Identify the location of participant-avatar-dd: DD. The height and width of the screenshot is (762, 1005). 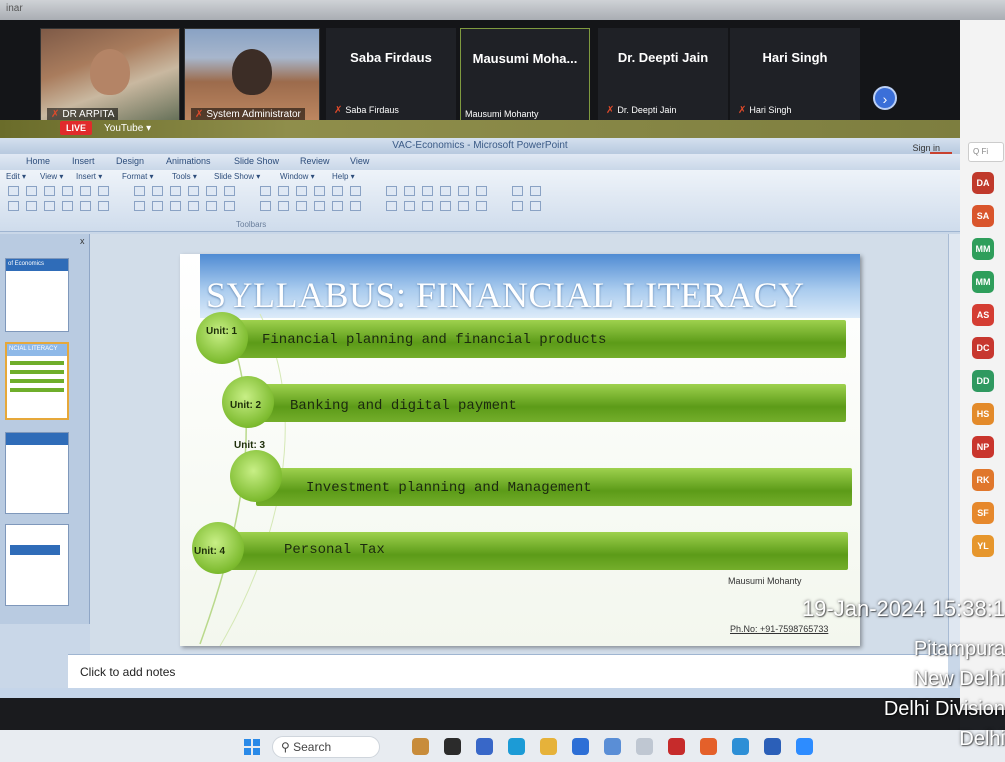
(983, 381).